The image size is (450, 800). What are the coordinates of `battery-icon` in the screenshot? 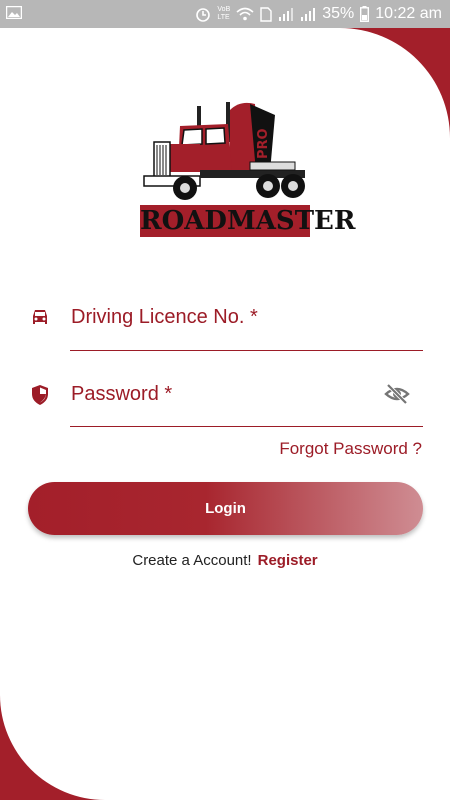 It's located at (365, 14).